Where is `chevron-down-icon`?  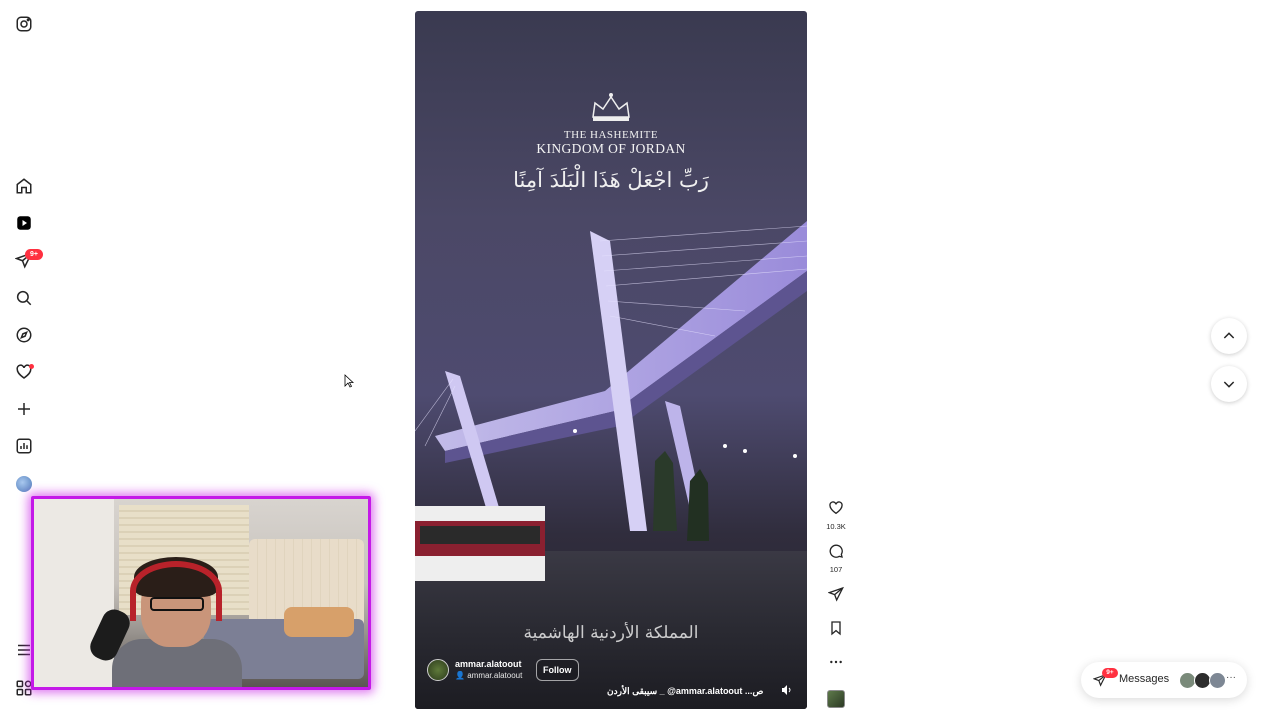 chevron-down-icon is located at coordinates (1229, 384).